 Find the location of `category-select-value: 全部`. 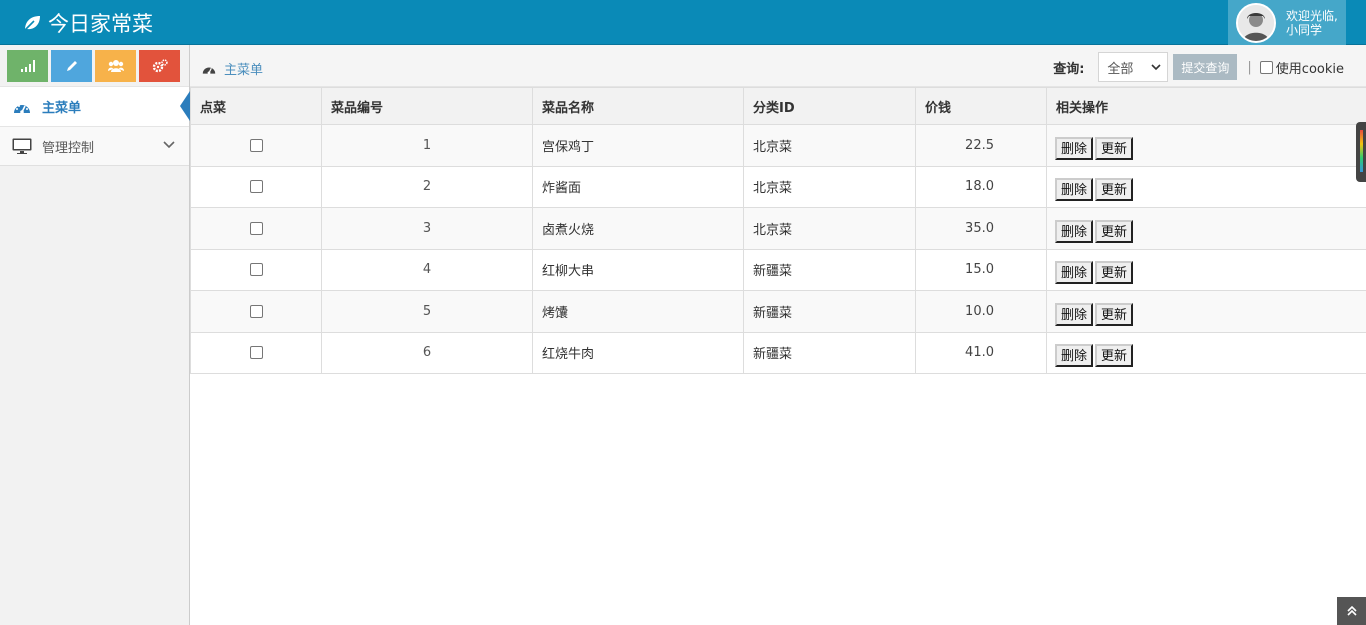

category-select-value: 全部 is located at coordinates (1120, 69).